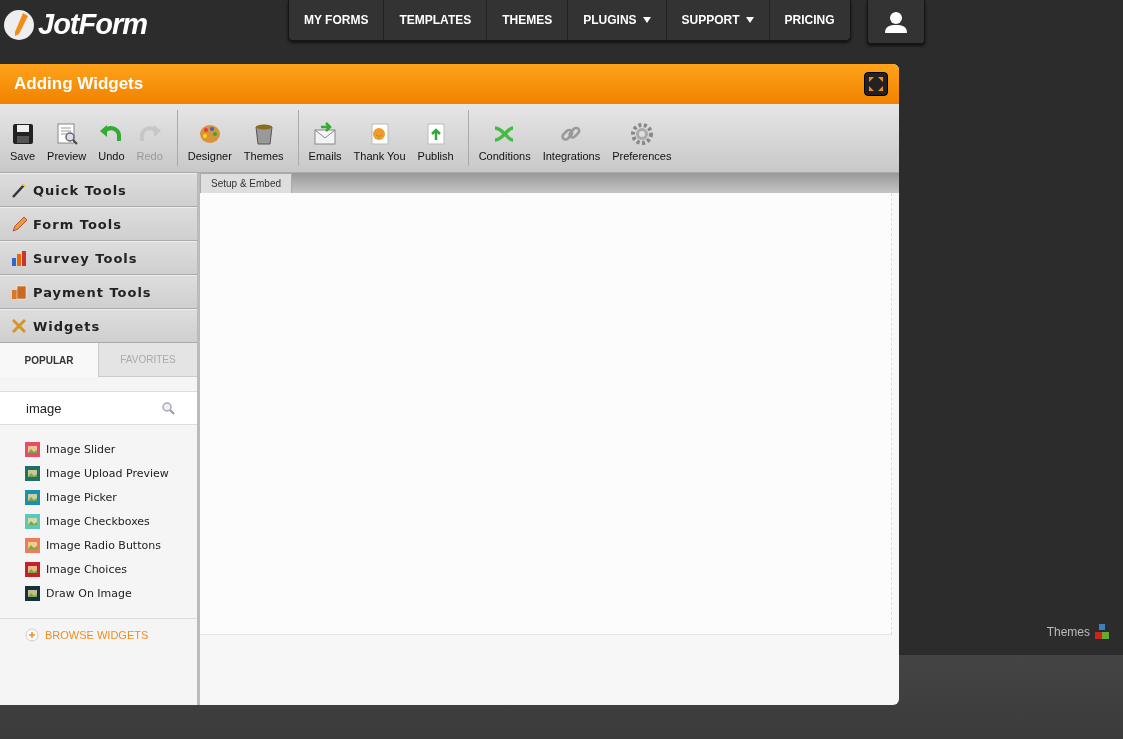 The height and width of the screenshot is (739, 1123). I want to click on toolbar-button: Save, so click(23, 144).